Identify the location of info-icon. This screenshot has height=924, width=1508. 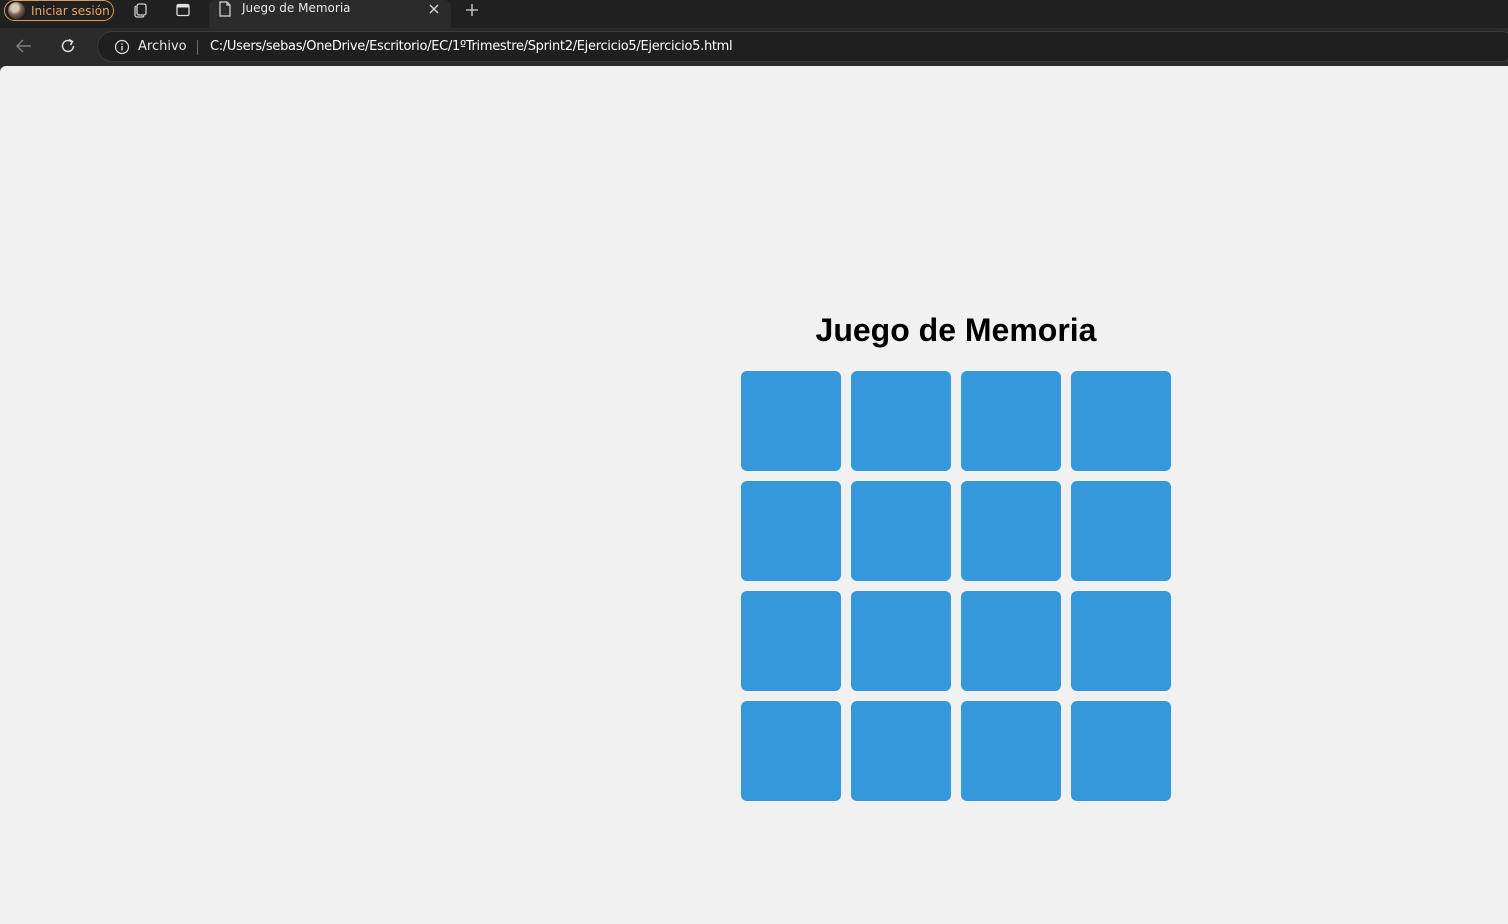
(122, 49).